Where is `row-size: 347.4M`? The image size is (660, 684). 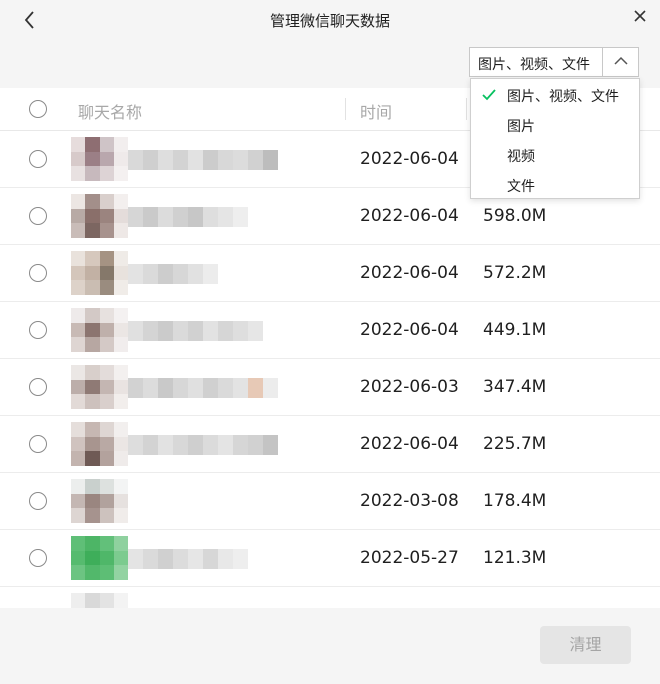 row-size: 347.4M is located at coordinates (515, 387).